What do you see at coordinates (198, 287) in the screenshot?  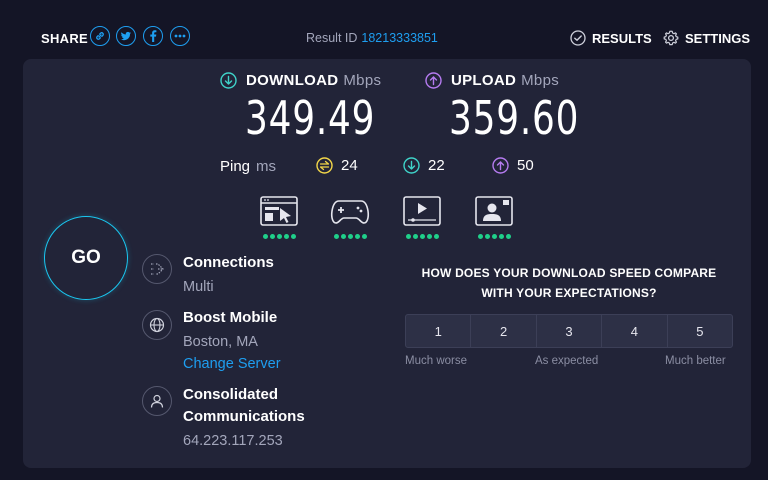 I see `connections-value: Multi` at bounding box center [198, 287].